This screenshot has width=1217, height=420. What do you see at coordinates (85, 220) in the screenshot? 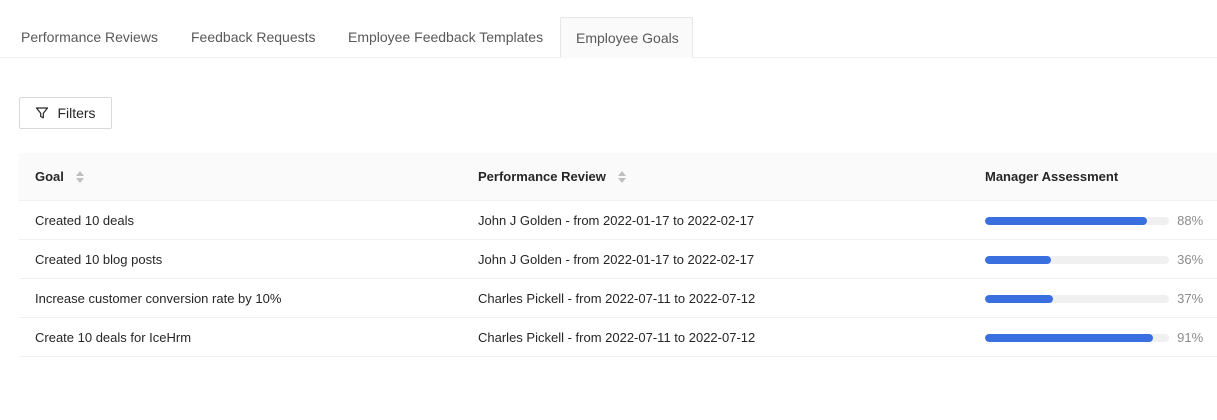
I see `goal-cell: Created 10 deals` at bounding box center [85, 220].